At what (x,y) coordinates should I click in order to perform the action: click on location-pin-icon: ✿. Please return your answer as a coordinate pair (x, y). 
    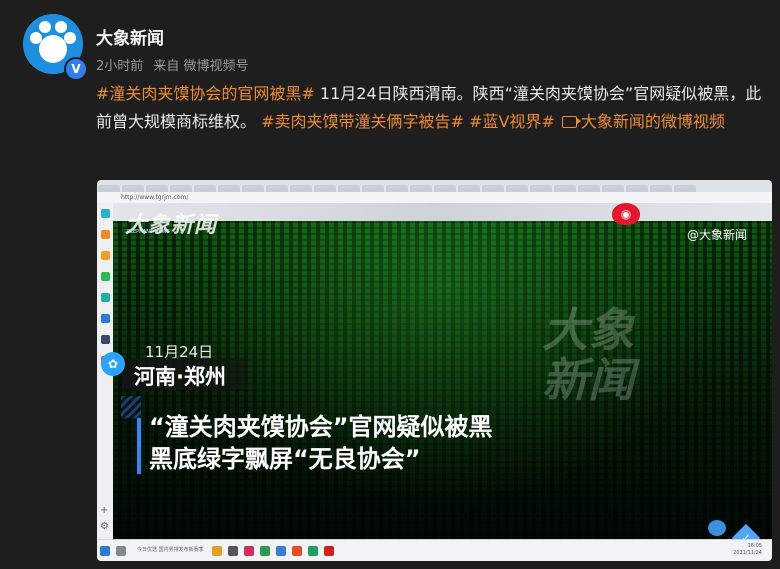
    Looking at the image, I should click on (113, 364).